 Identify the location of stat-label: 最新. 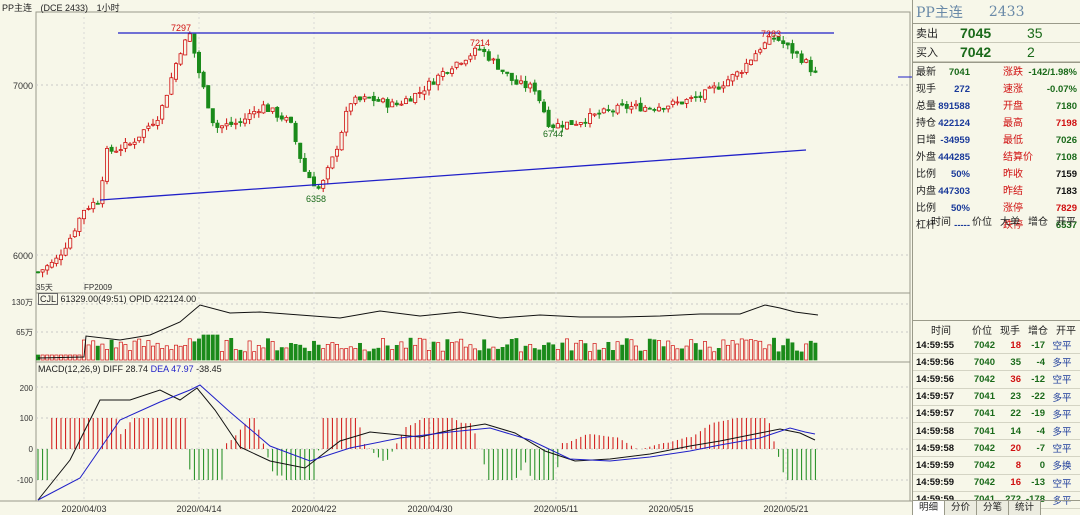
(926, 72).